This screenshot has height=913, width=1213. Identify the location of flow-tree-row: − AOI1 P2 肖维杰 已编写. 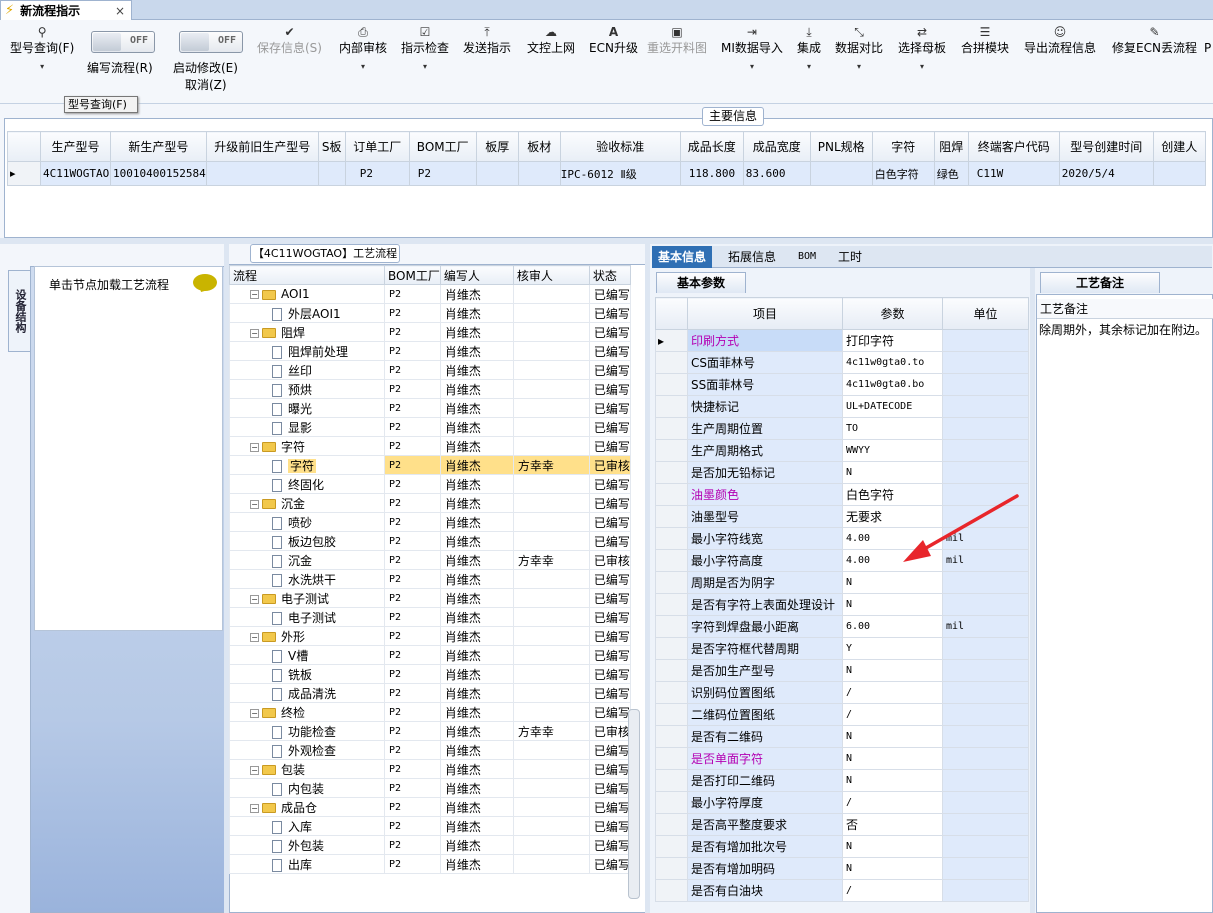
(430, 294).